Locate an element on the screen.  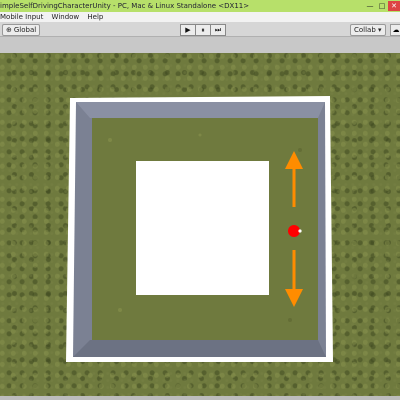
collab-dropdown: Collab ▾ is located at coordinates (368, 30).